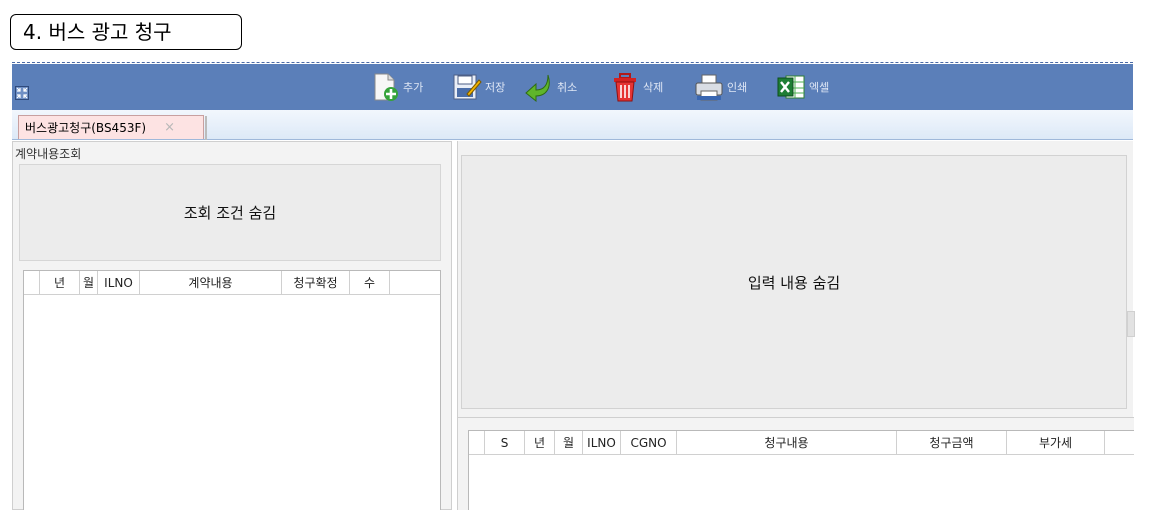 The width and height of the screenshot is (1154, 510). Describe the element at coordinates (467, 87) in the screenshot. I see `save-icon` at that location.